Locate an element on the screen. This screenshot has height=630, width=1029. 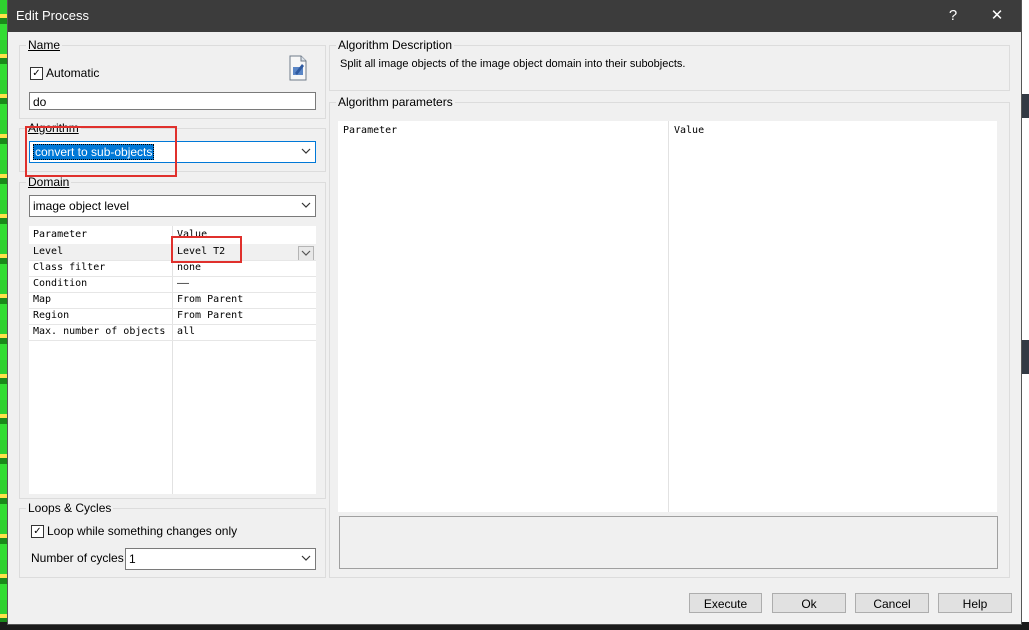
table-row-class-filter-param: Class filter is located at coordinates (69, 267).